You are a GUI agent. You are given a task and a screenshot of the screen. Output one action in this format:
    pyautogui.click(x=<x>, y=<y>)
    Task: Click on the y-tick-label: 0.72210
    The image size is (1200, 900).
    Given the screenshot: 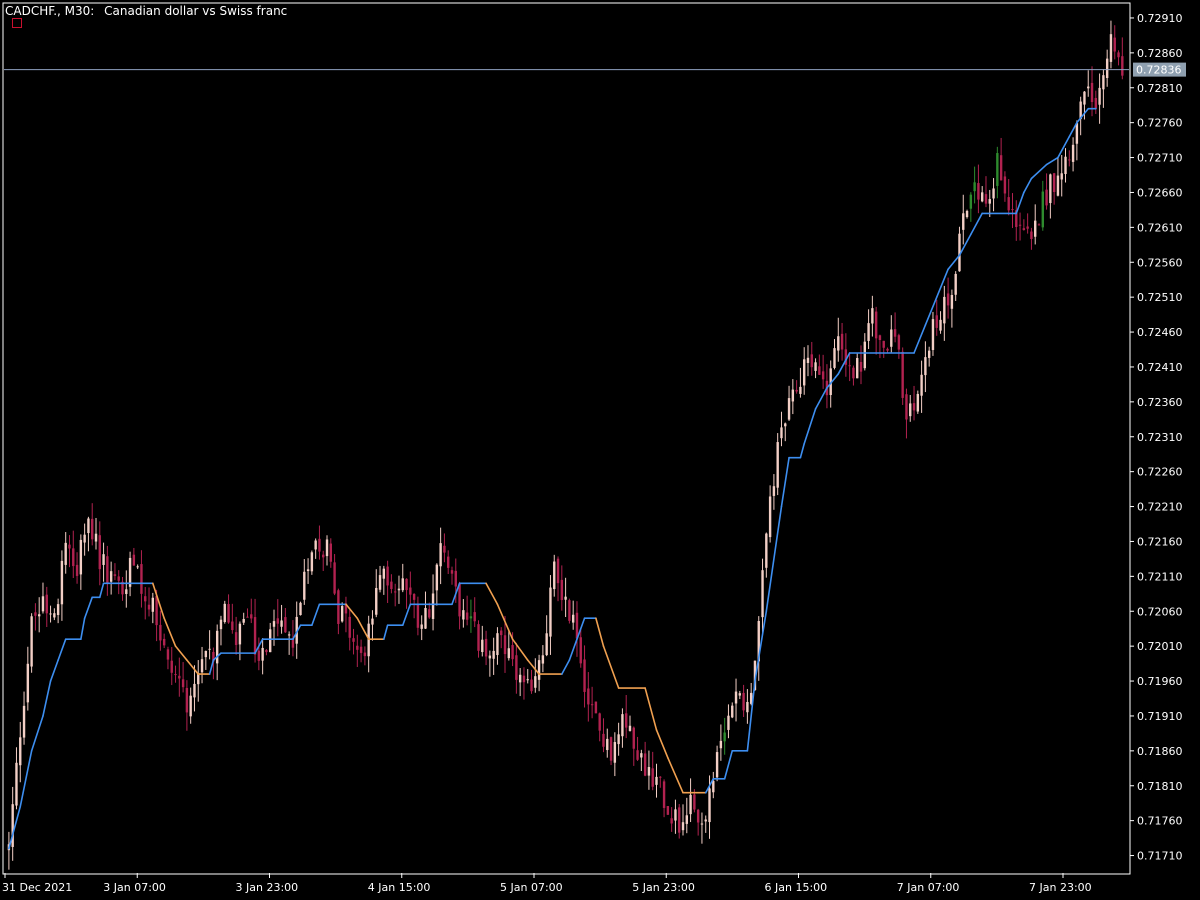 What is the action you would take?
    pyautogui.click(x=1160, y=507)
    